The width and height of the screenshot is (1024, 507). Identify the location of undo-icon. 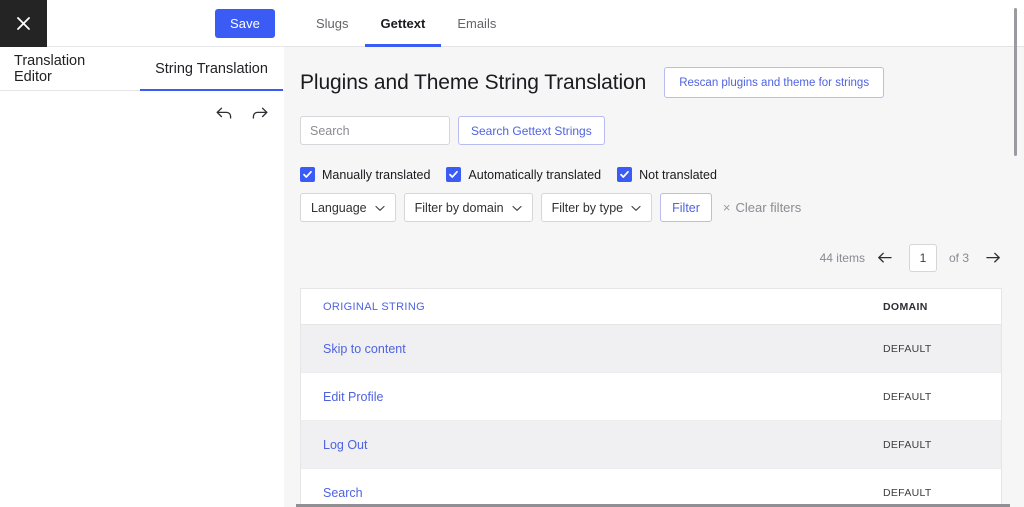
(224, 113).